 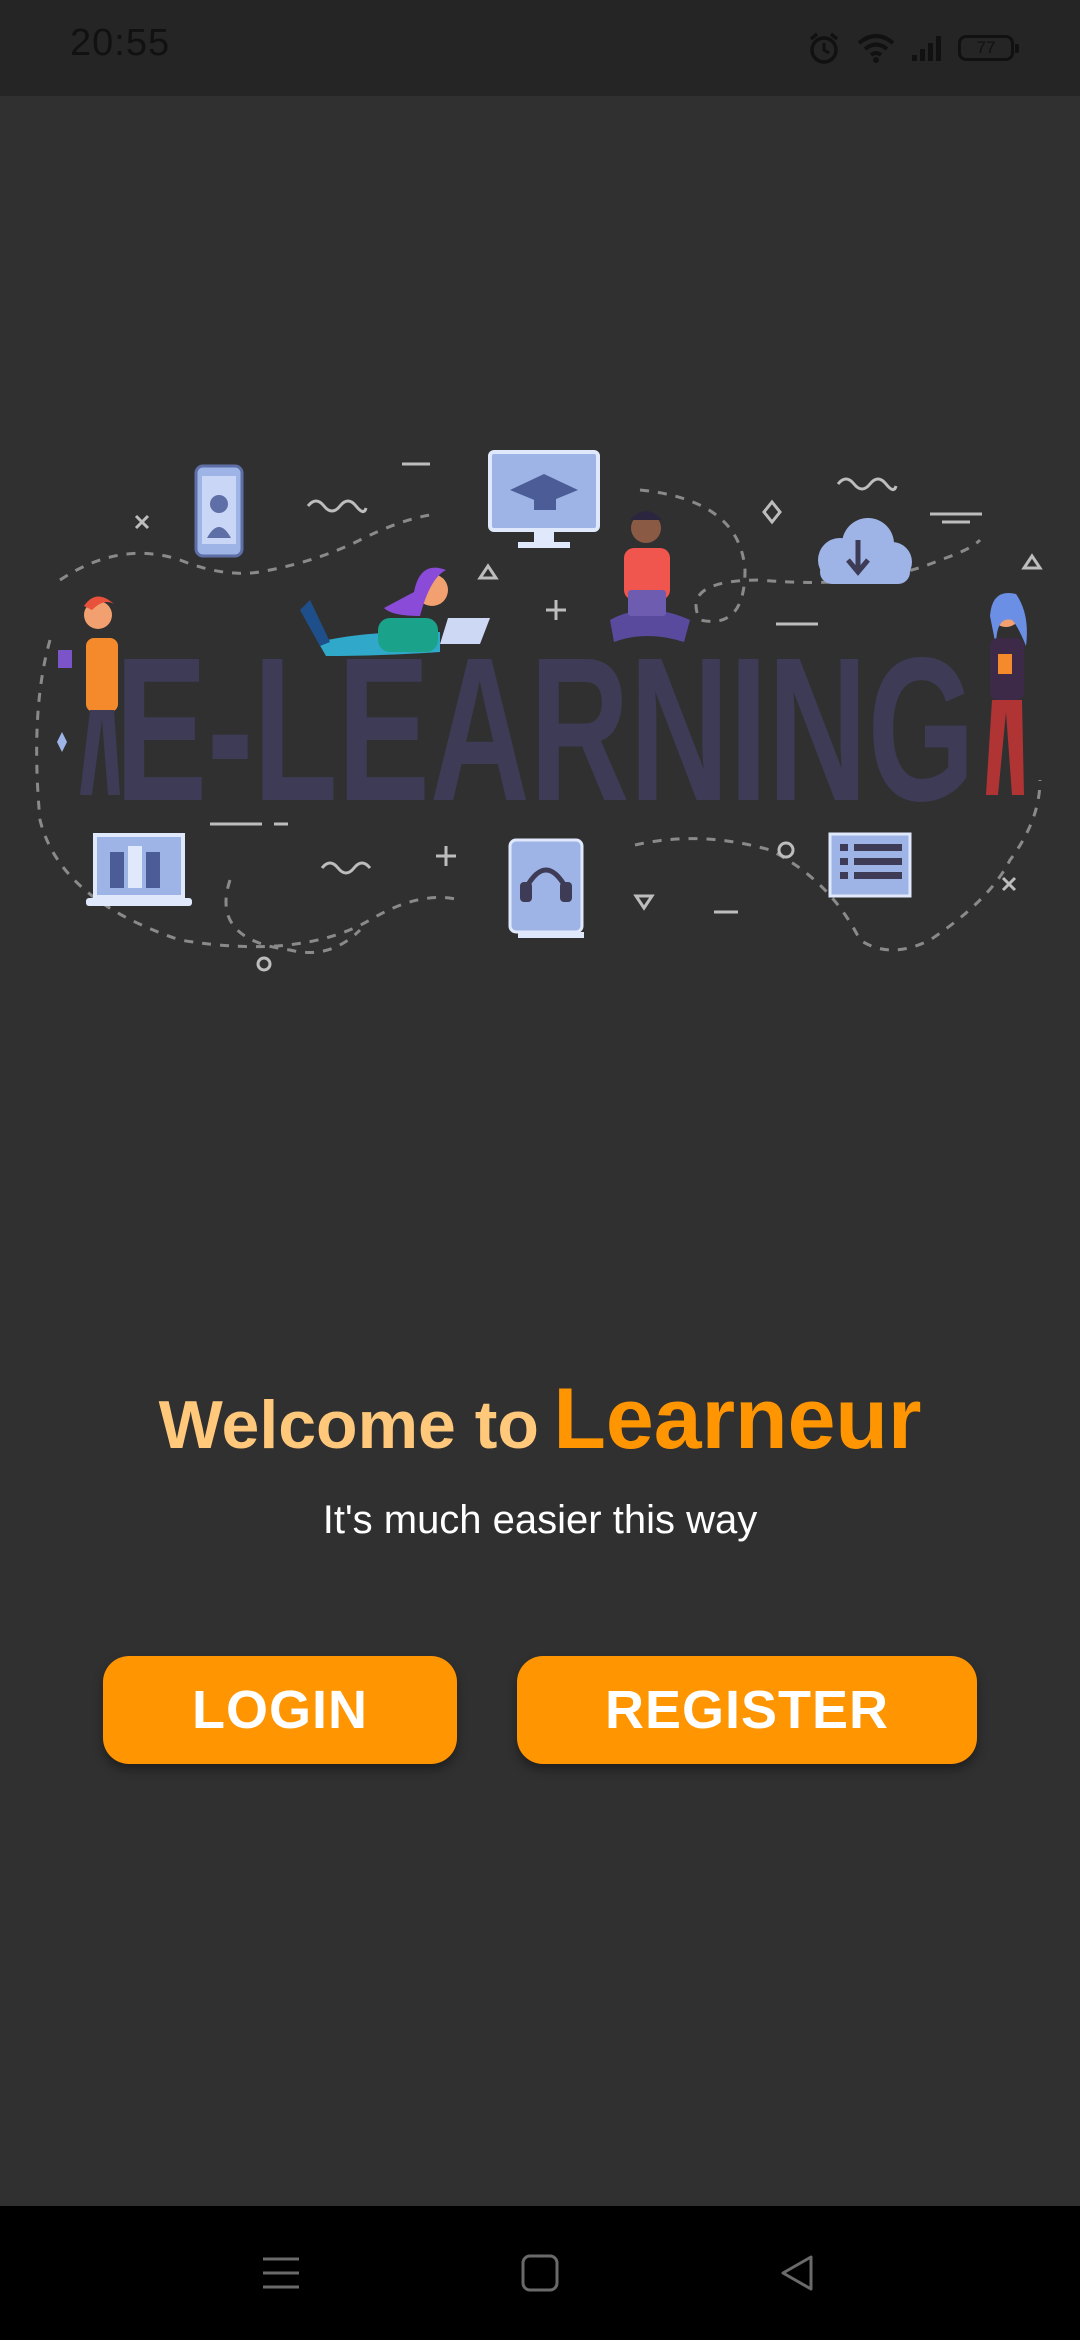 I want to click on phone-illustration, so click(x=219, y=511).